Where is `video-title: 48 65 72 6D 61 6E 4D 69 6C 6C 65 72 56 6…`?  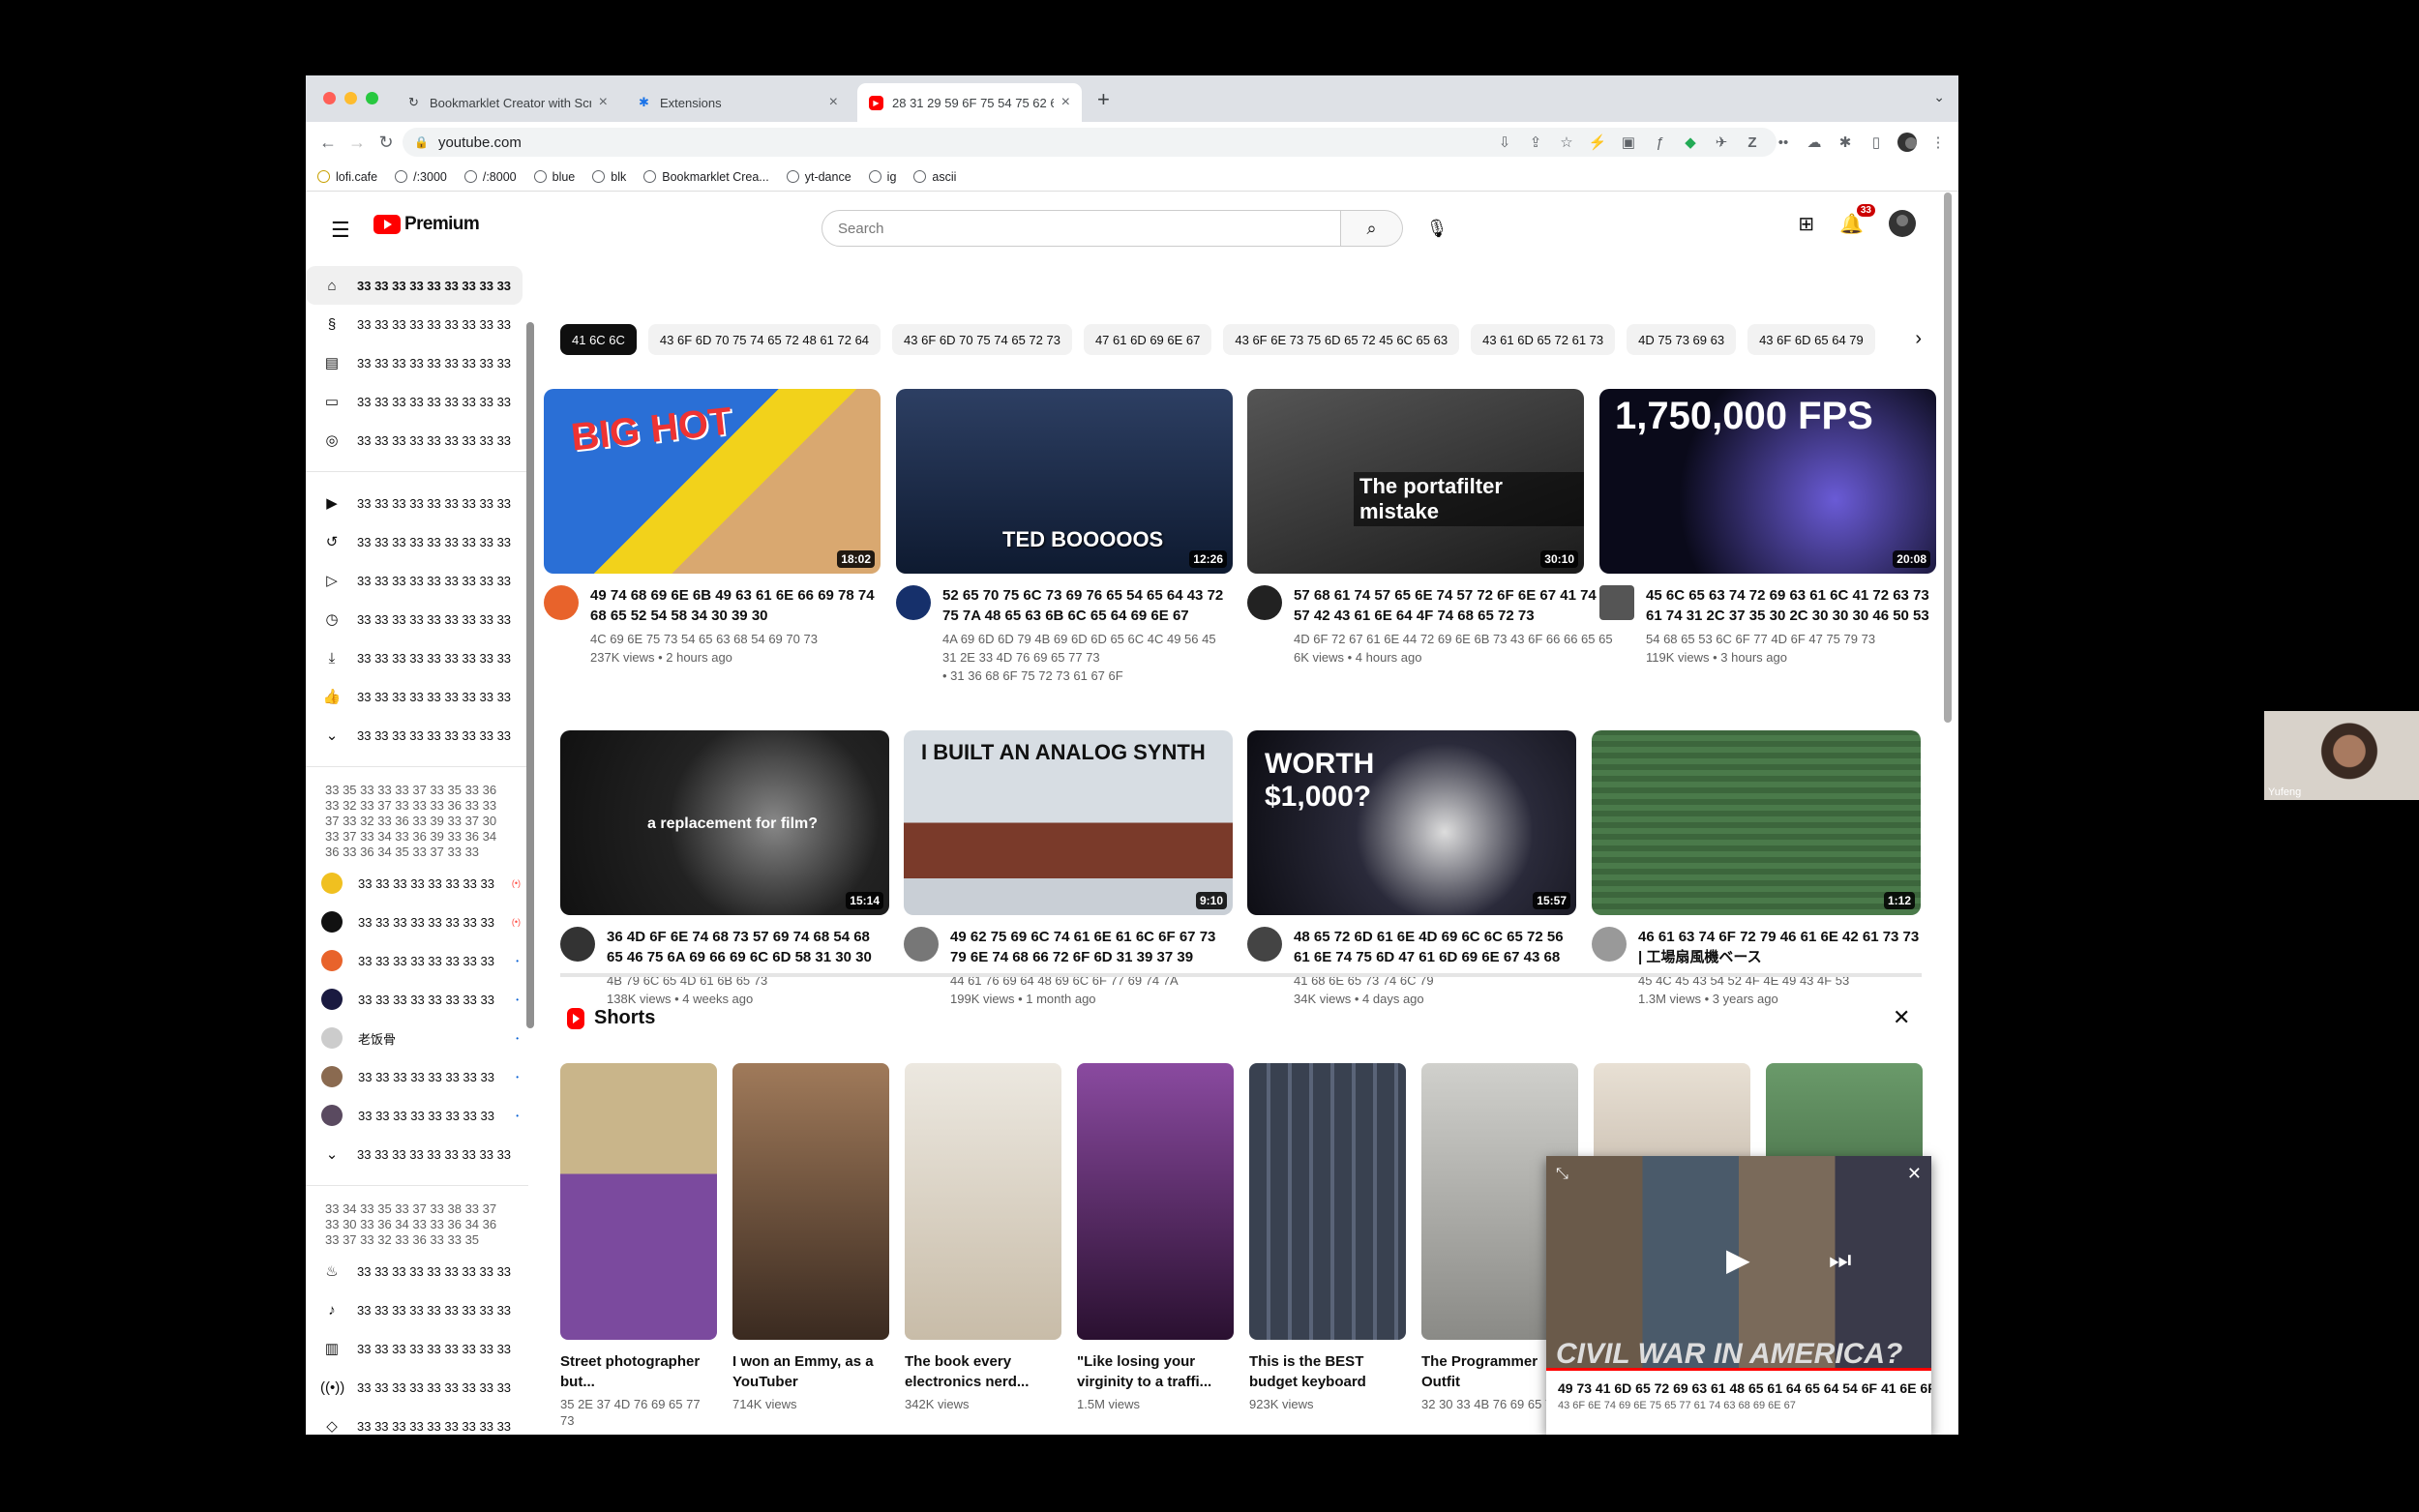
video-title: 48 65 72 6D 61 6E 4D 69 6C 6C 65 72 56 6… is located at coordinates (1435, 947).